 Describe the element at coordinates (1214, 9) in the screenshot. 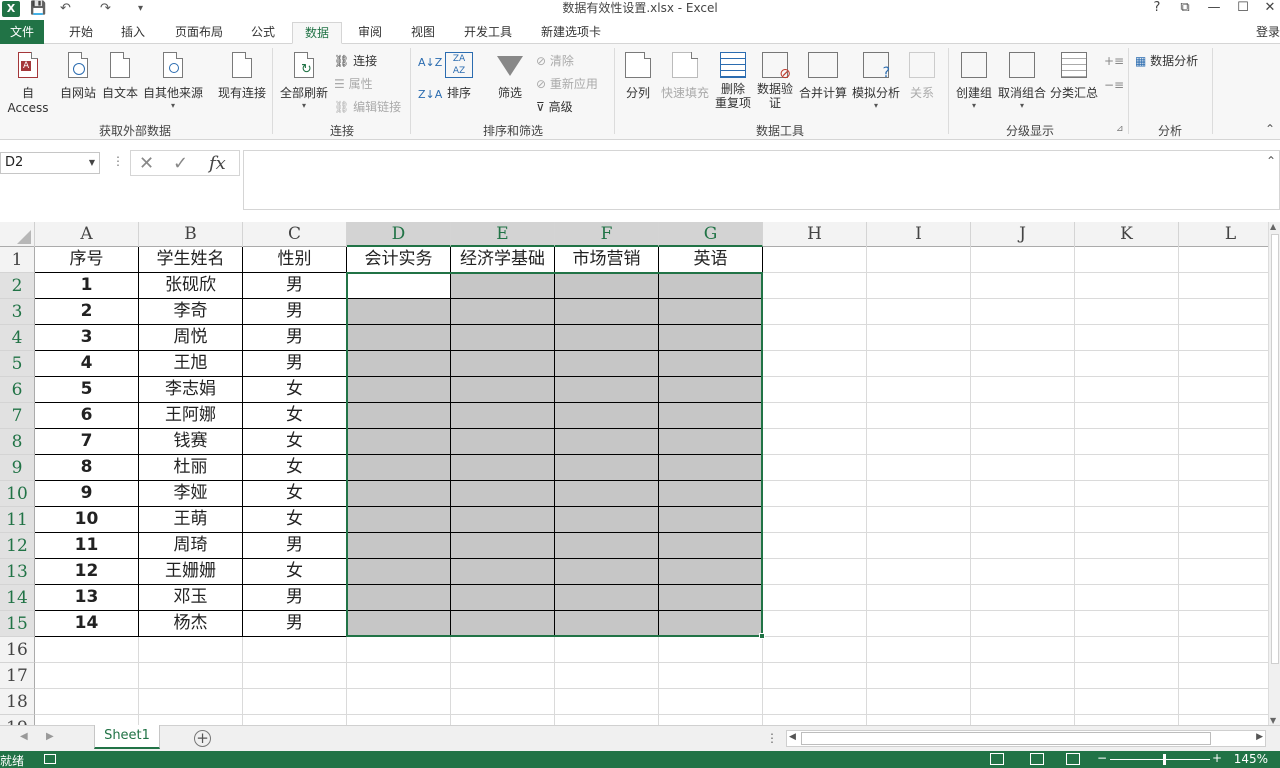

I see `minimize-button: —` at that location.